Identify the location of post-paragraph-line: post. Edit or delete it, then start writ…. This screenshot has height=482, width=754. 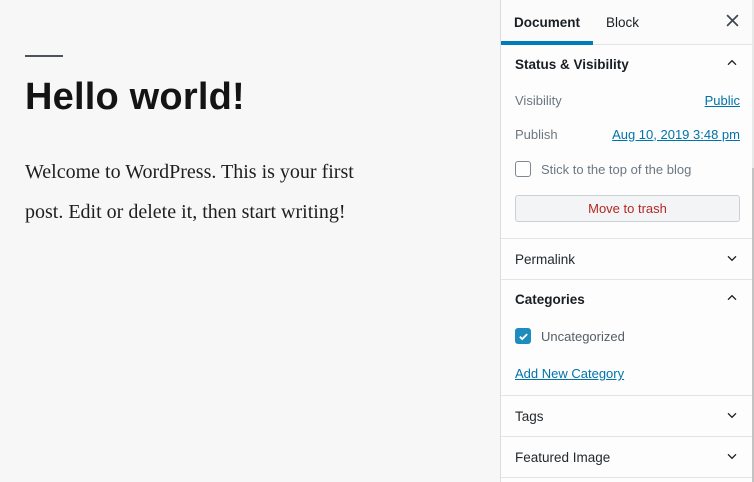
(185, 212).